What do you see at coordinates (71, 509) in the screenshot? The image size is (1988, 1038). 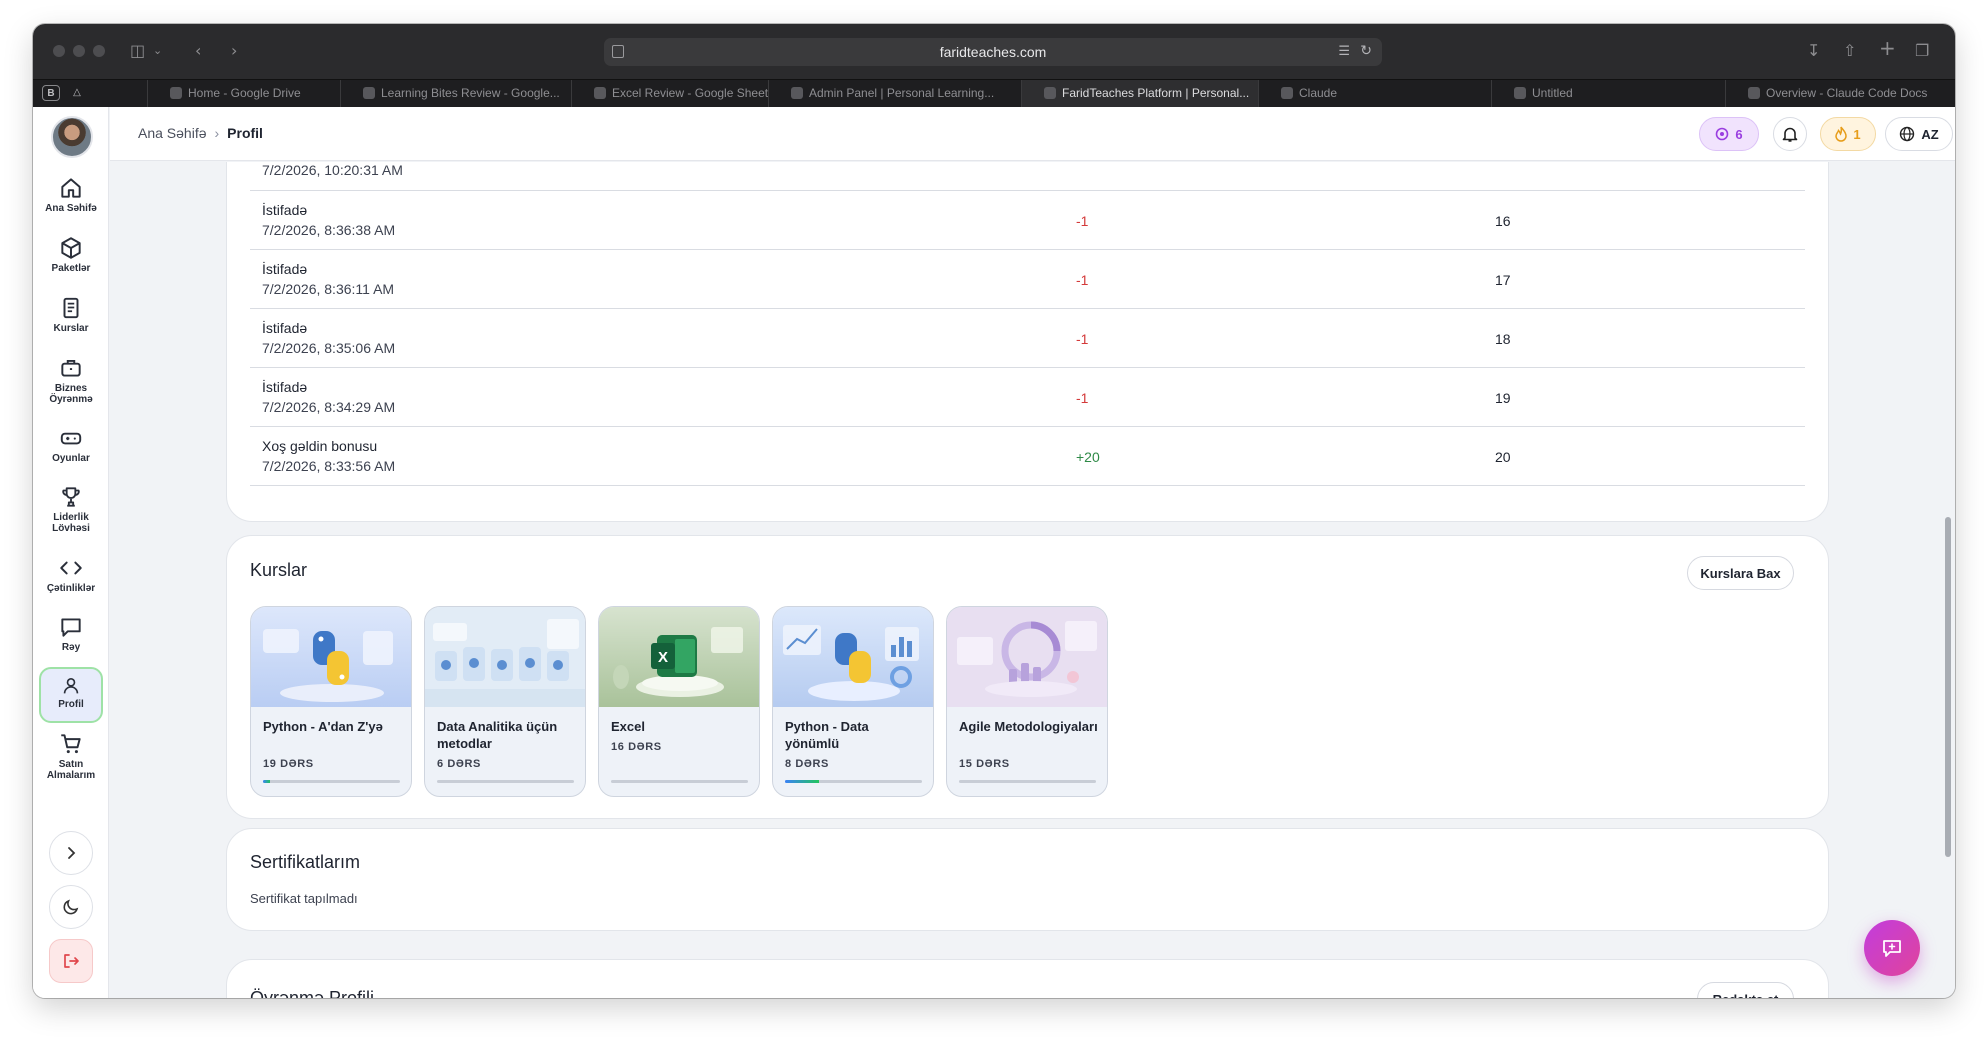 I see `sidebar-item-leaderboard: Liderlik Lövhəsi` at bounding box center [71, 509].